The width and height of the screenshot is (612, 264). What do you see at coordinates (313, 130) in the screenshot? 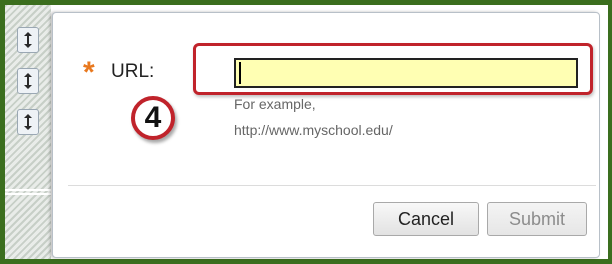
I see `url-hint-example: http://www.myschool.edu/` at bounding box center [313, 130].